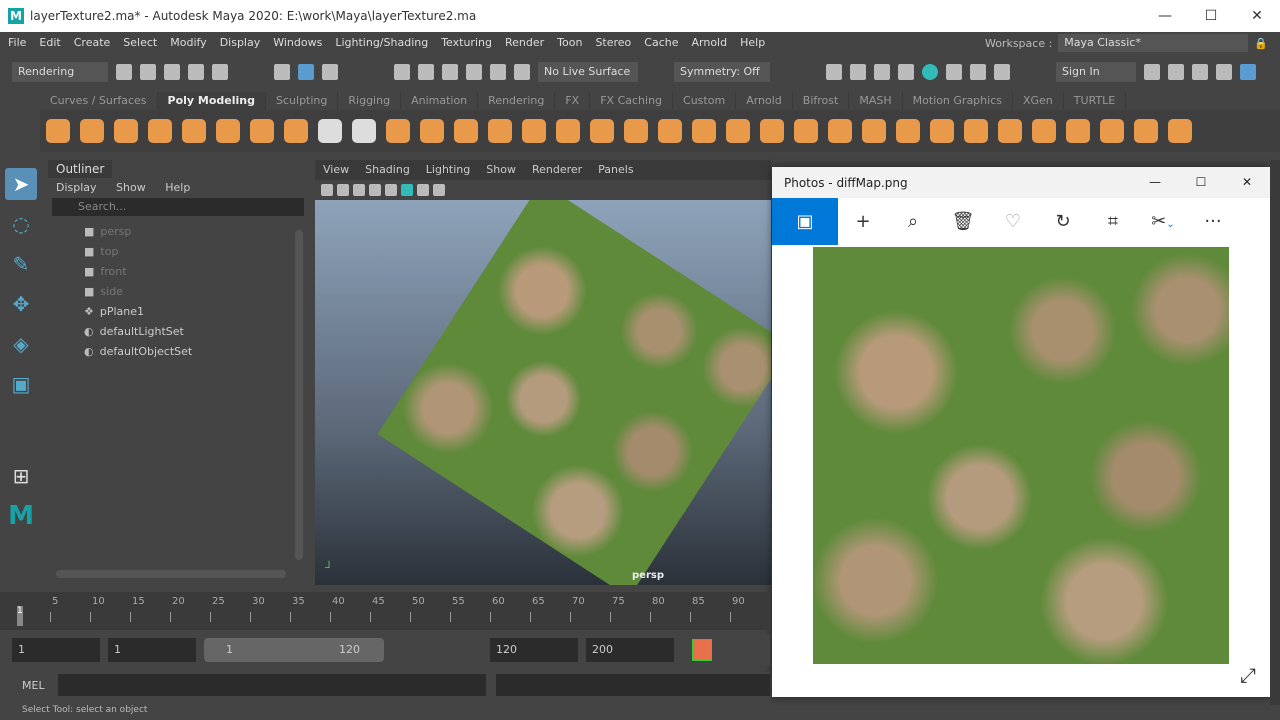 The width and height of the screenshot is (1280, 720). I want to click on maximize-button: ☐, so click(1211, 16).